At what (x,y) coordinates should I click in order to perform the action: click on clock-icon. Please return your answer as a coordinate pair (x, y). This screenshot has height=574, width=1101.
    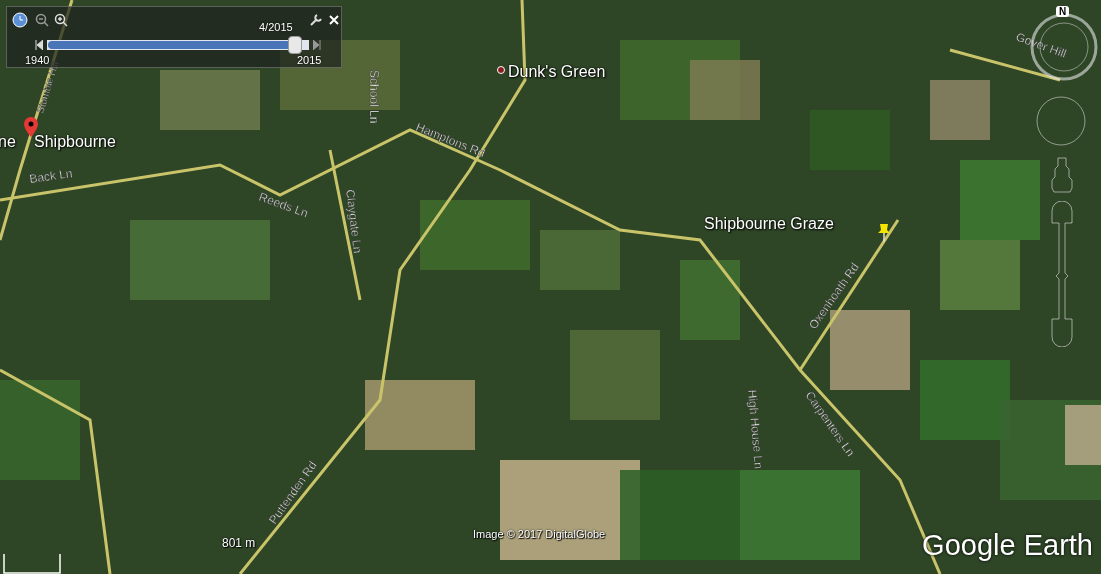
    Looking at the image, I should click on (20, 20).